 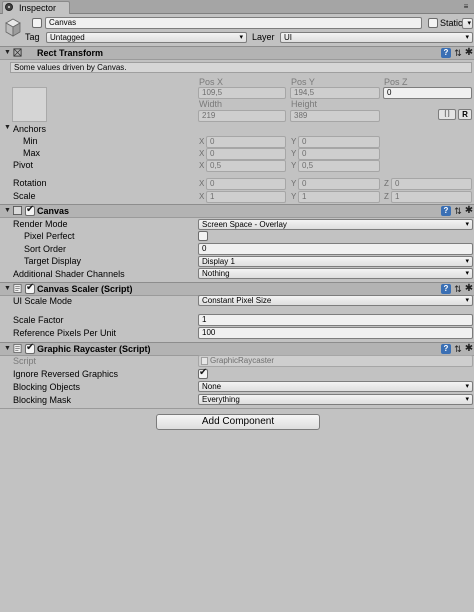 What do you see at coordinates (304, 104) in the screenshot?
I see `height-label: Height` at bounding box center [304, 104].